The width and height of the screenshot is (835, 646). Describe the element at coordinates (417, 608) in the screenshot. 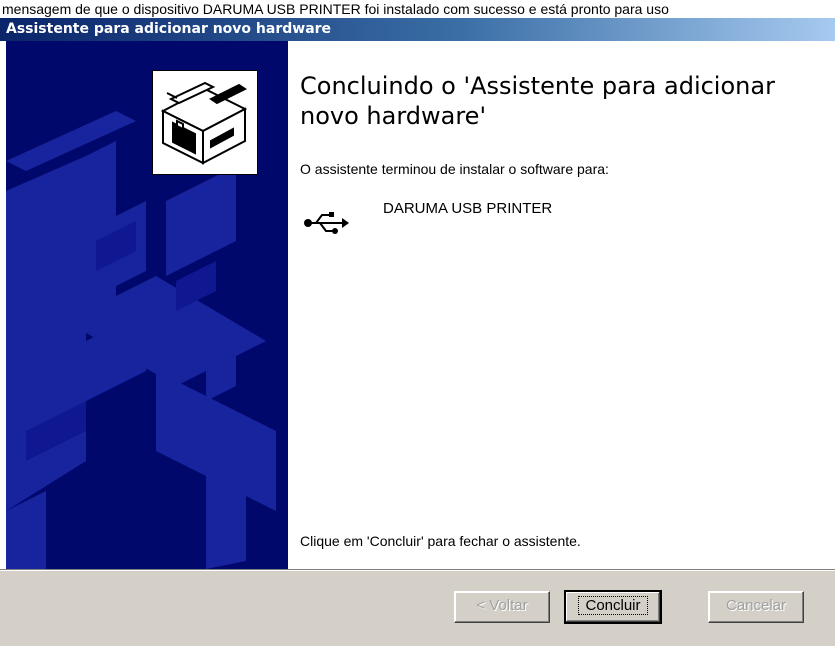

I see `button-bar: < Voltar Concluir Cancelar` at that location.